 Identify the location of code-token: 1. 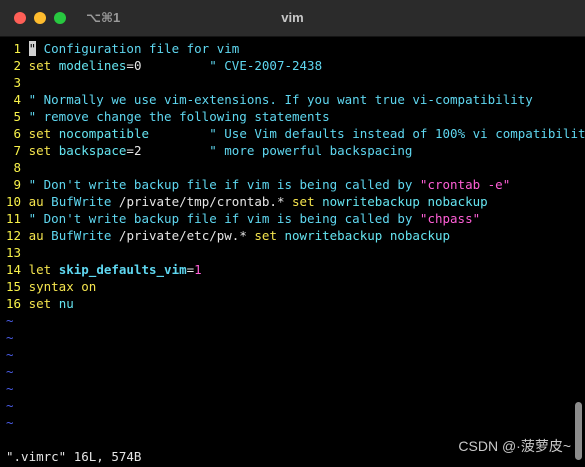
(198, 269).